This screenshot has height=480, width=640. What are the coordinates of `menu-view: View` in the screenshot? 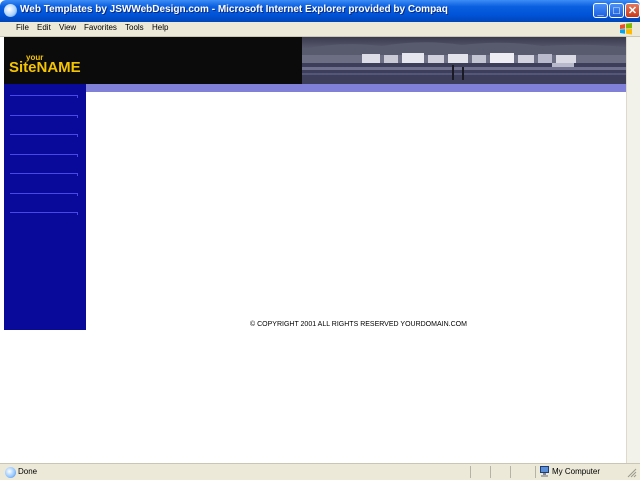 It's located at (67, 27).